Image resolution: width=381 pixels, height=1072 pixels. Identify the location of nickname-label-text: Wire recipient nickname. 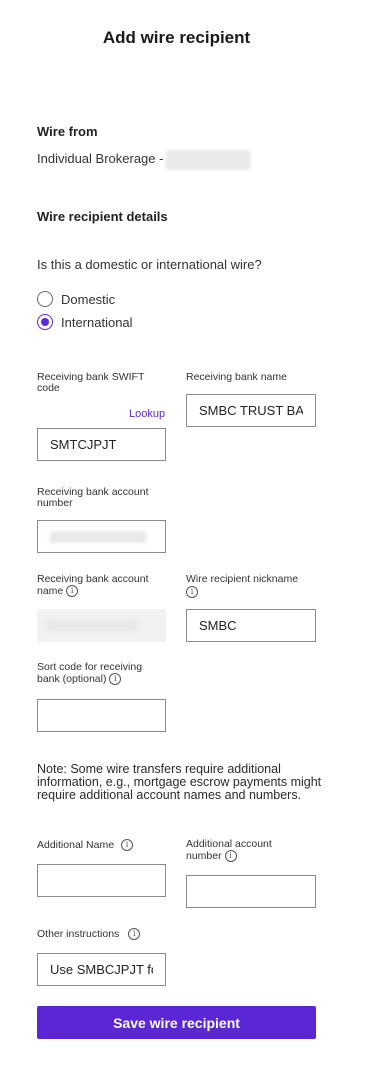
(242, 579).